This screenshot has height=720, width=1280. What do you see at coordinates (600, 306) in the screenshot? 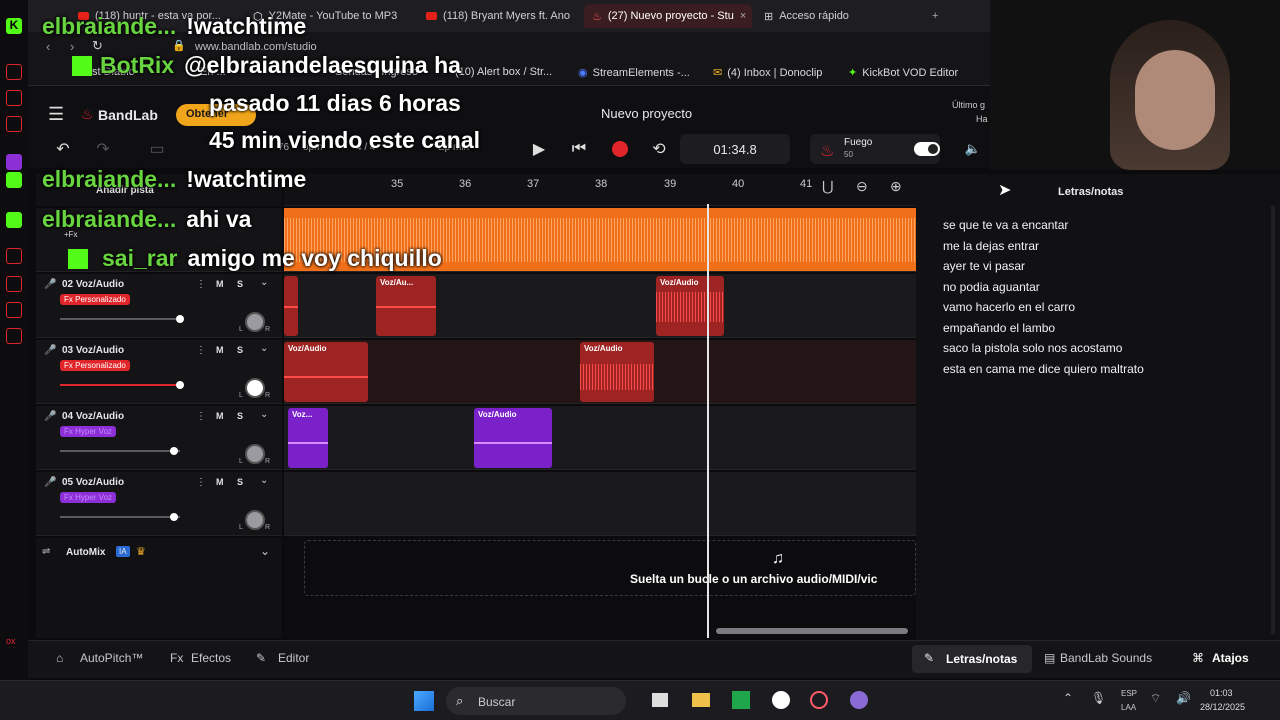
I see `track-lane: Voz/Au... Voz/Audio` at bounding box center [600, 306].